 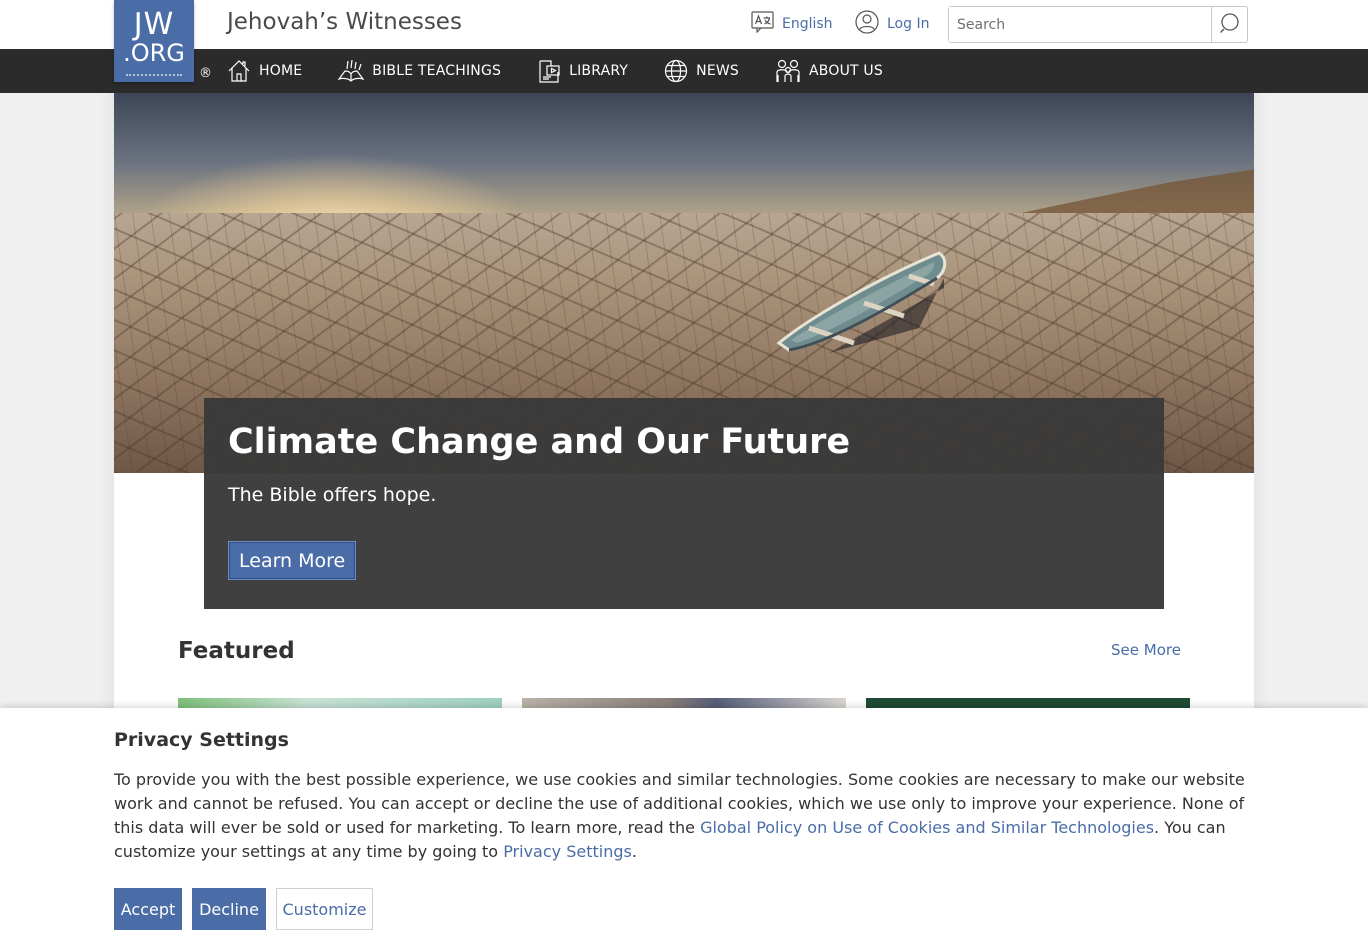 I want to click on language-selector: English, so click(x=792, y=24).